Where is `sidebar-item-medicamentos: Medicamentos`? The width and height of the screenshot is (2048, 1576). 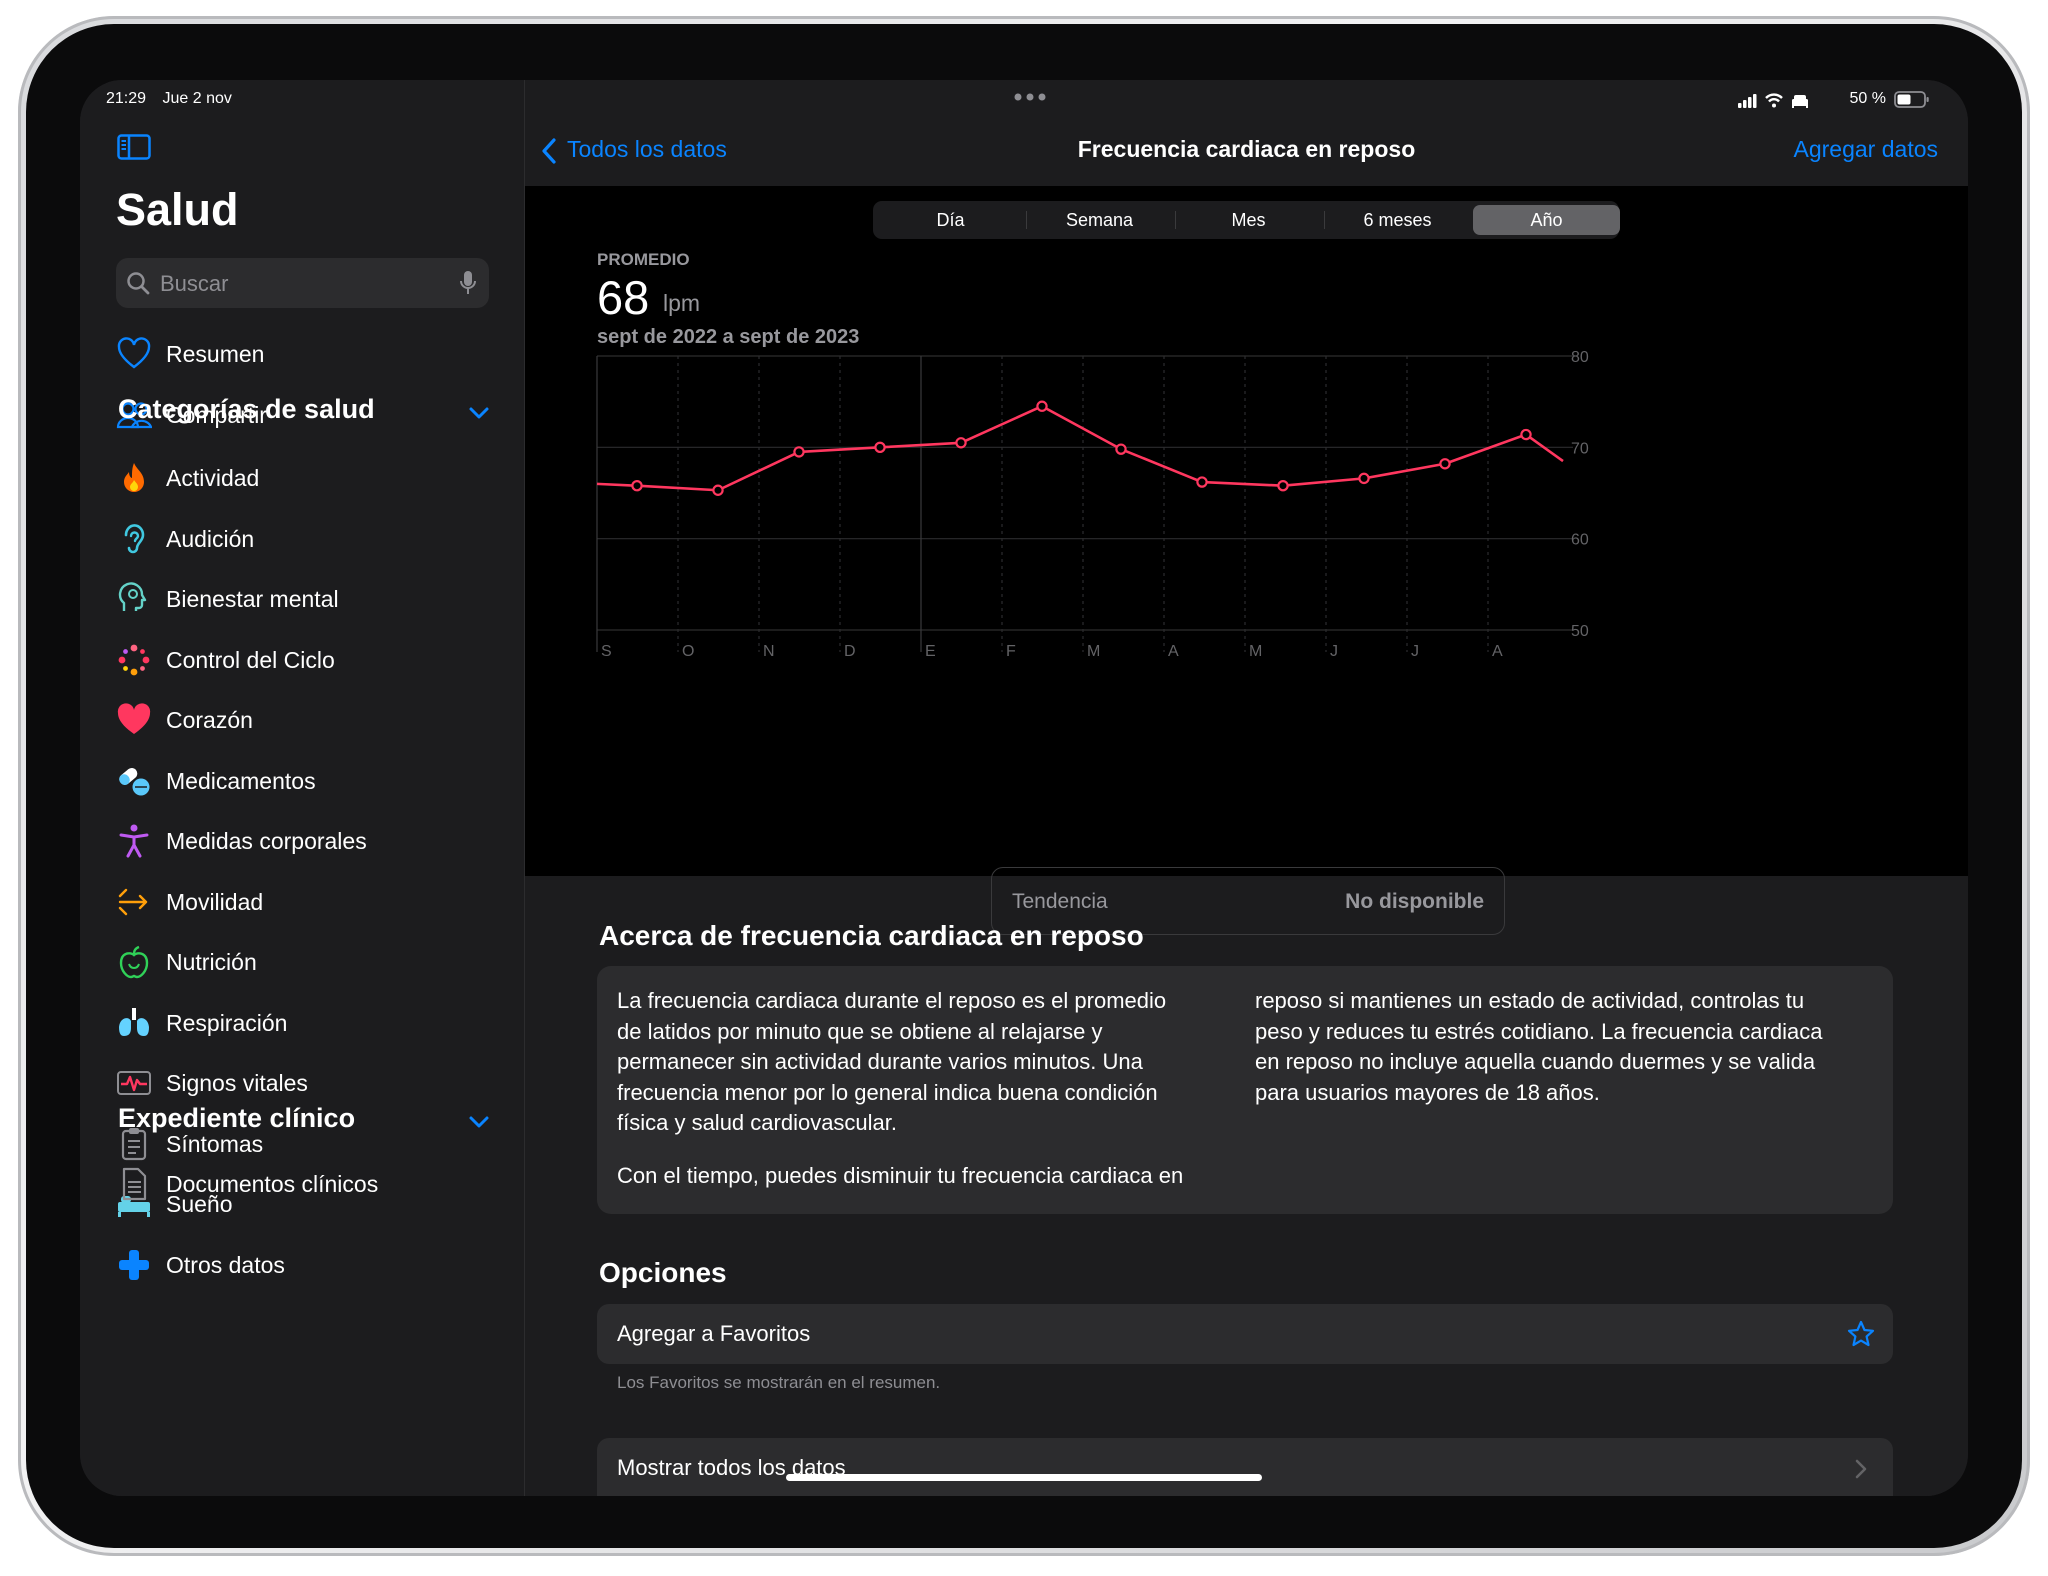 sidebar-item-medicamentos: Medicamentos is located at coordinates (311, 781).